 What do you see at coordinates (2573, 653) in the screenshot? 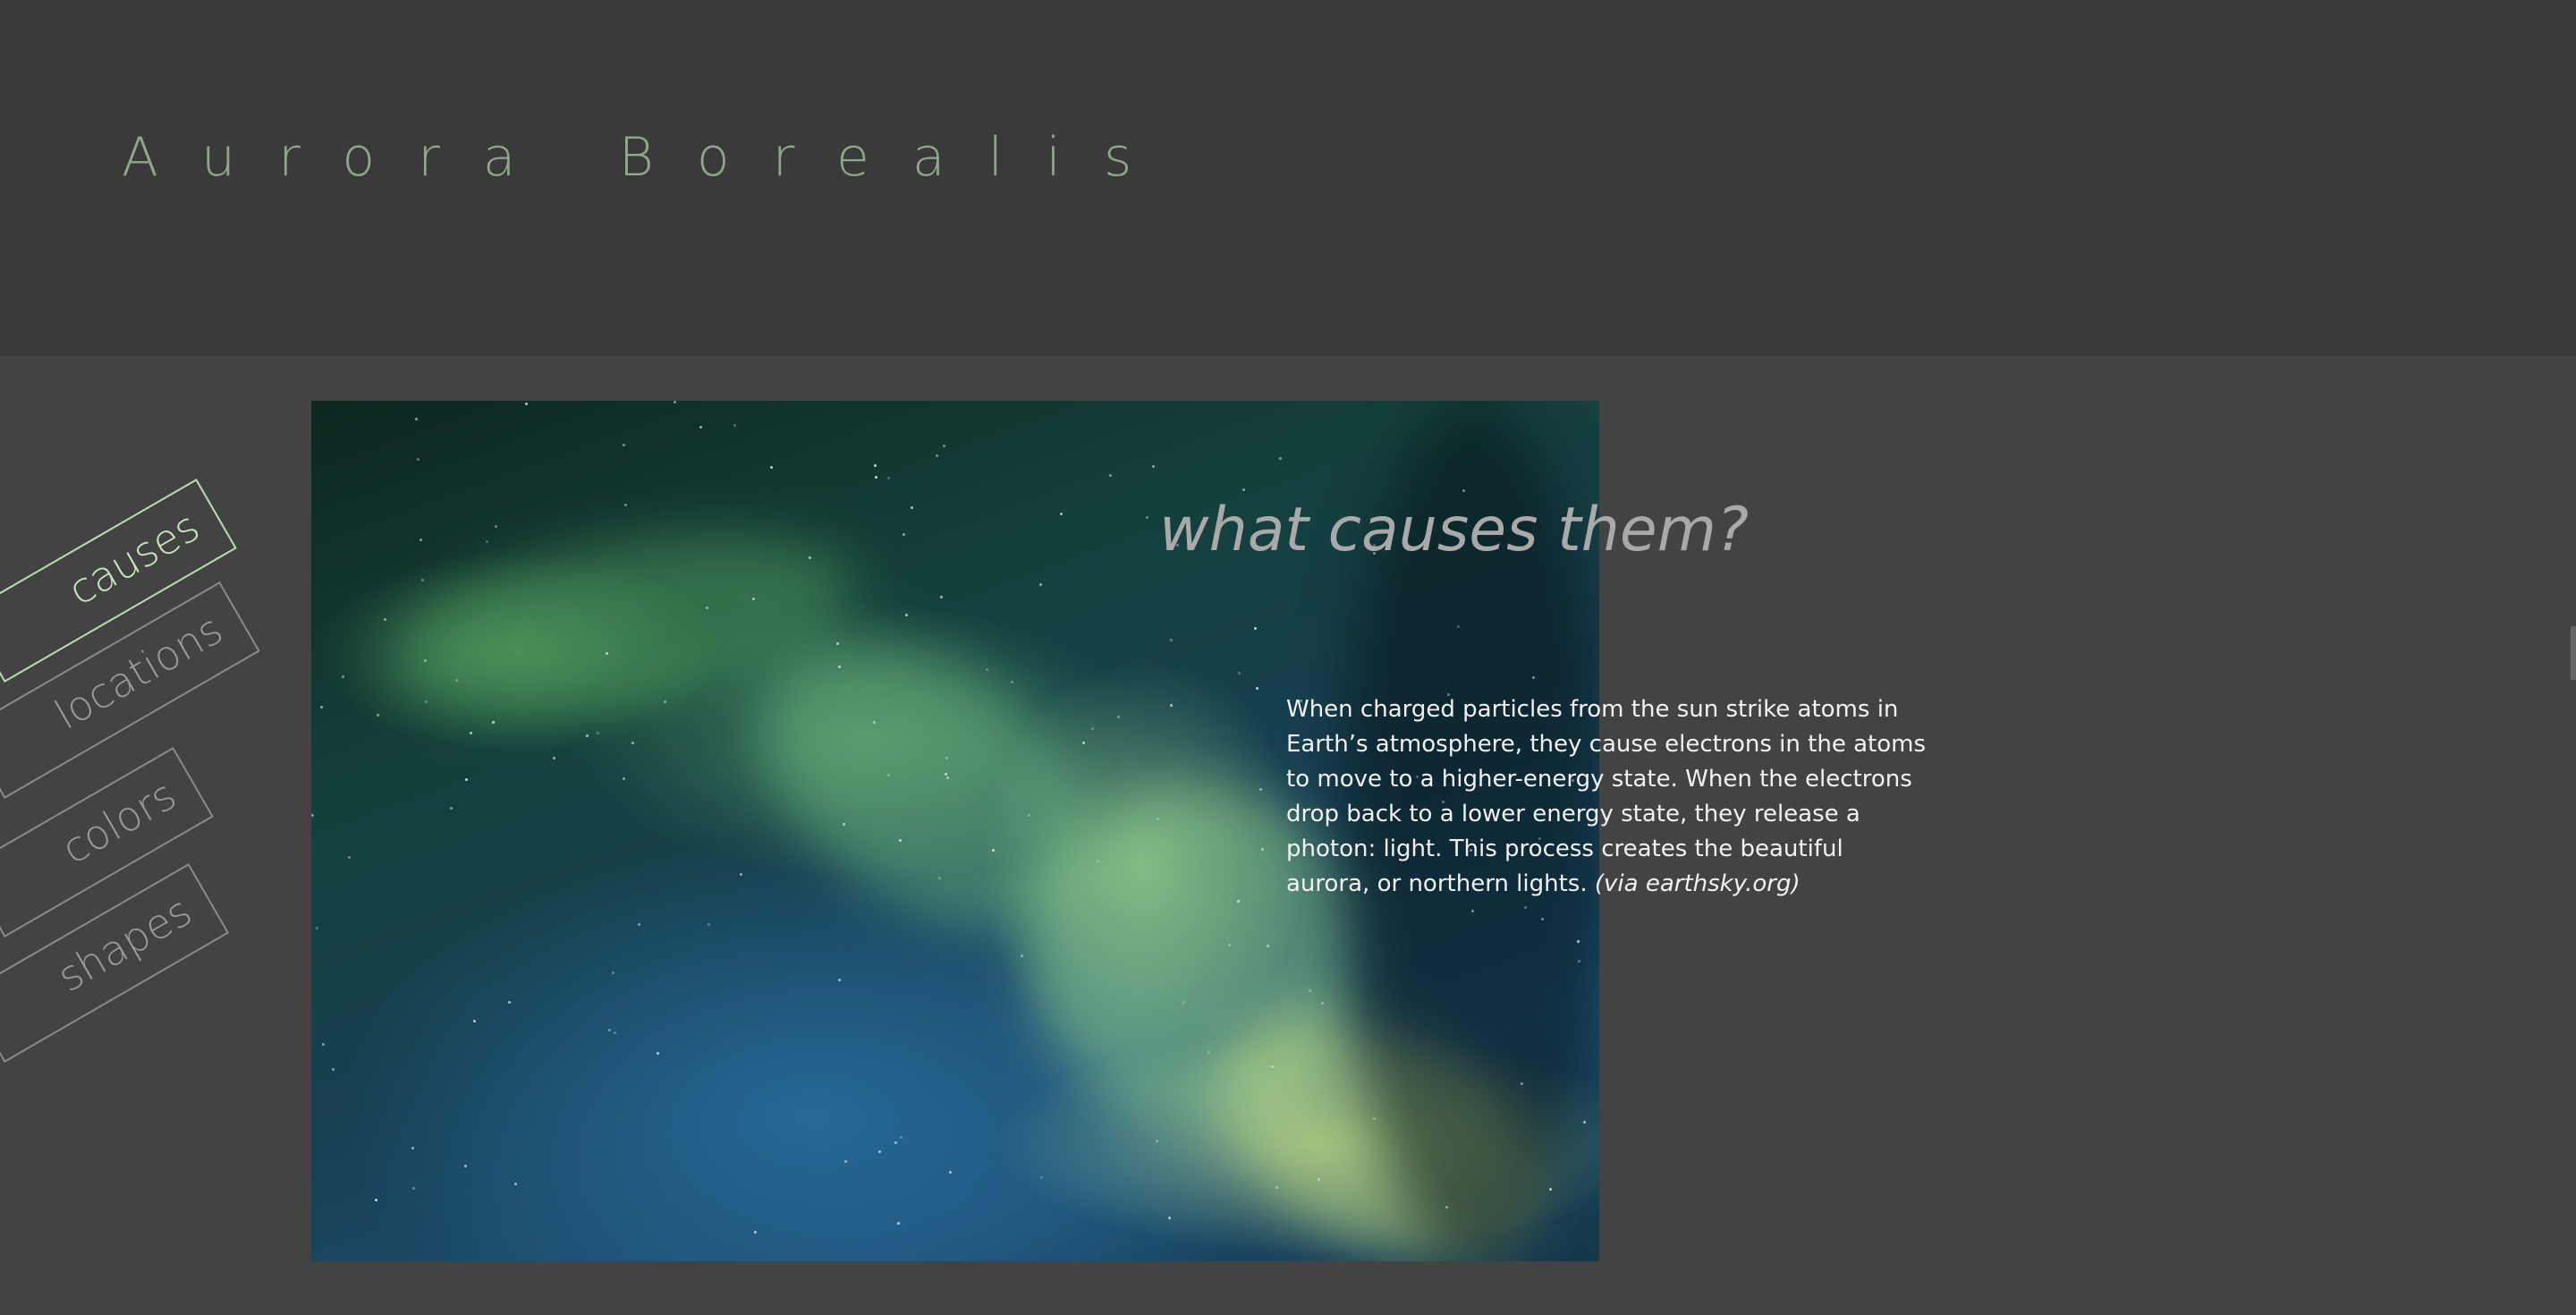
I see `scrollbar` at bounding box center [2573, 653].